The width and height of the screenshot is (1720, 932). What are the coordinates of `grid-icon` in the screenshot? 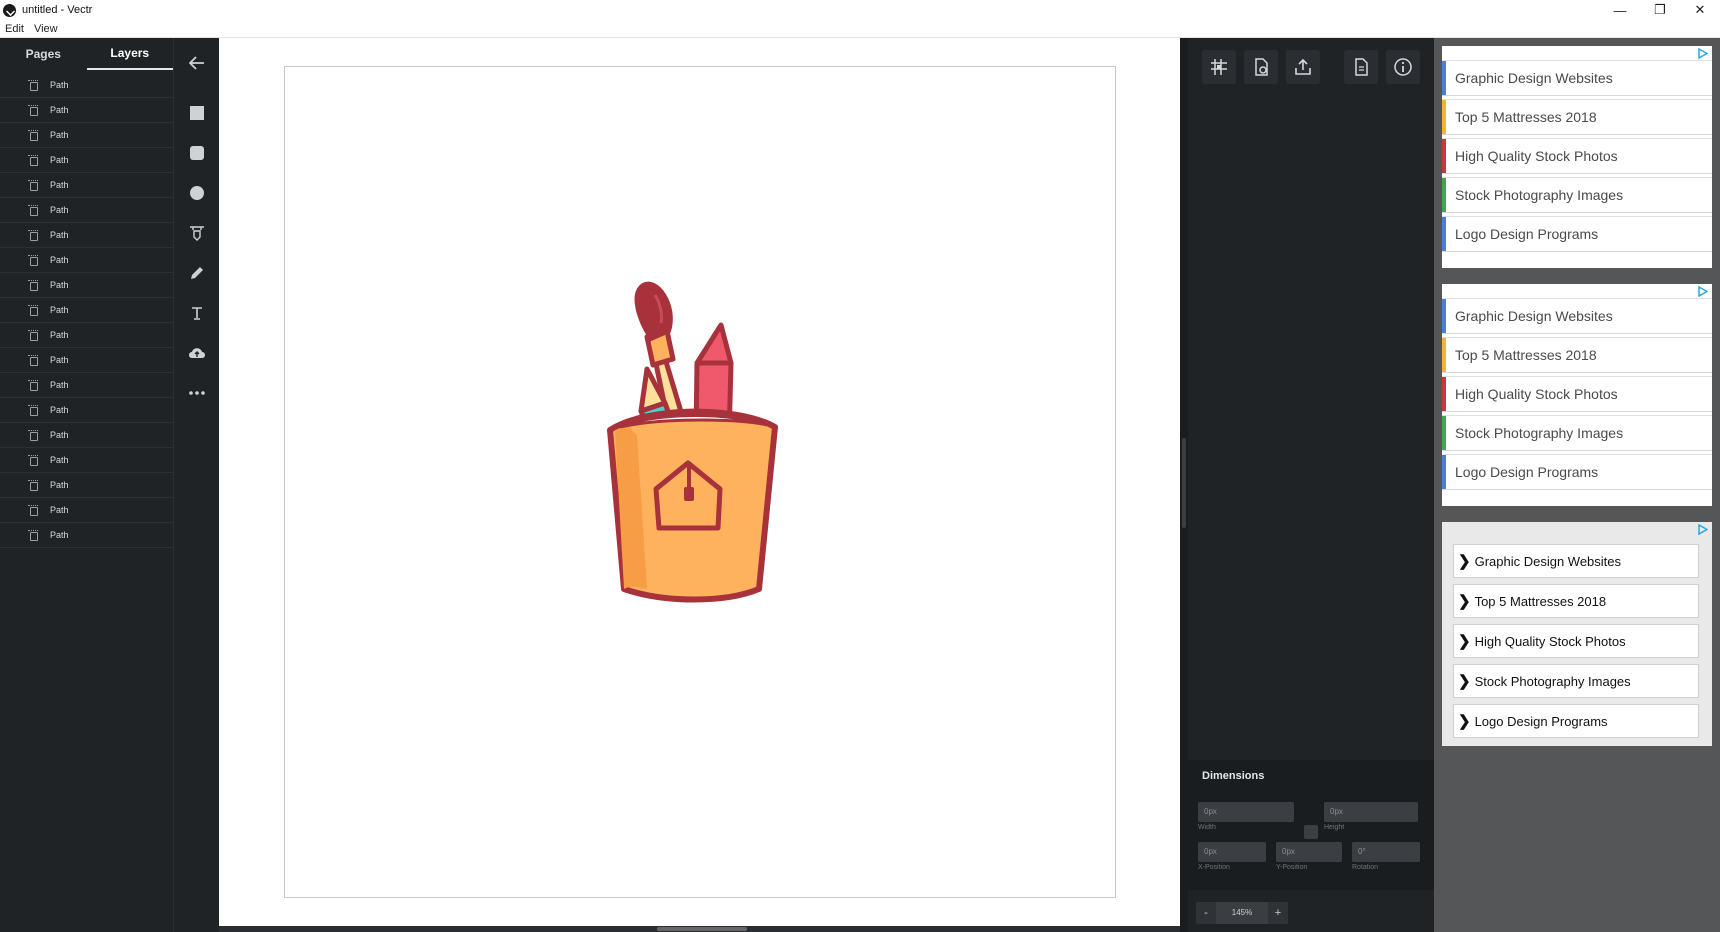 It's located at (1219, 67).